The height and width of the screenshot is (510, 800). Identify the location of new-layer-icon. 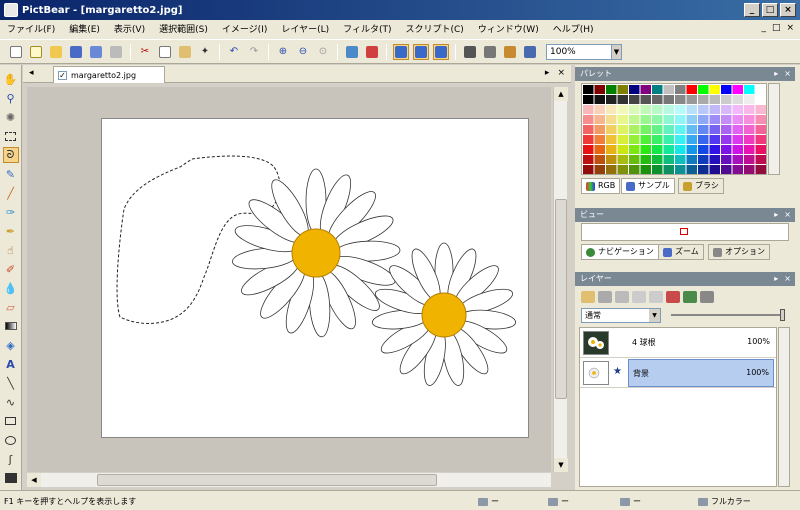
(588, 297).